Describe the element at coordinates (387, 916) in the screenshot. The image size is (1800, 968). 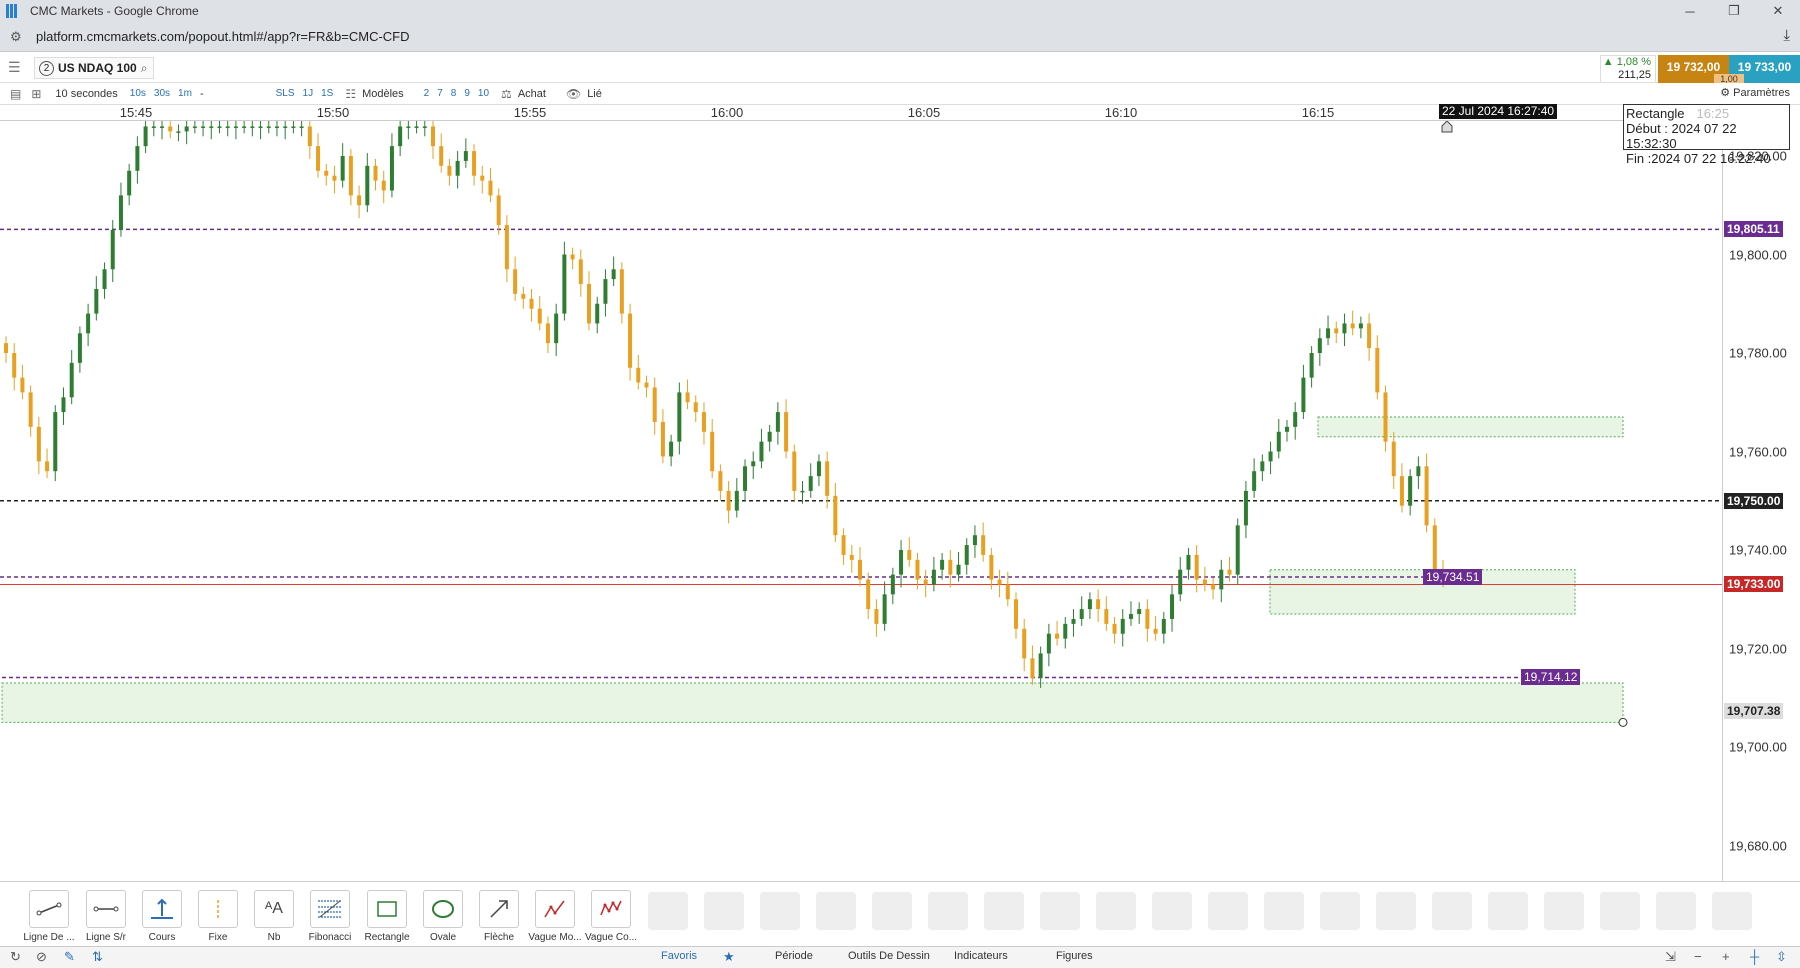
I see `tool-rectangle: Rectangle` at that location.